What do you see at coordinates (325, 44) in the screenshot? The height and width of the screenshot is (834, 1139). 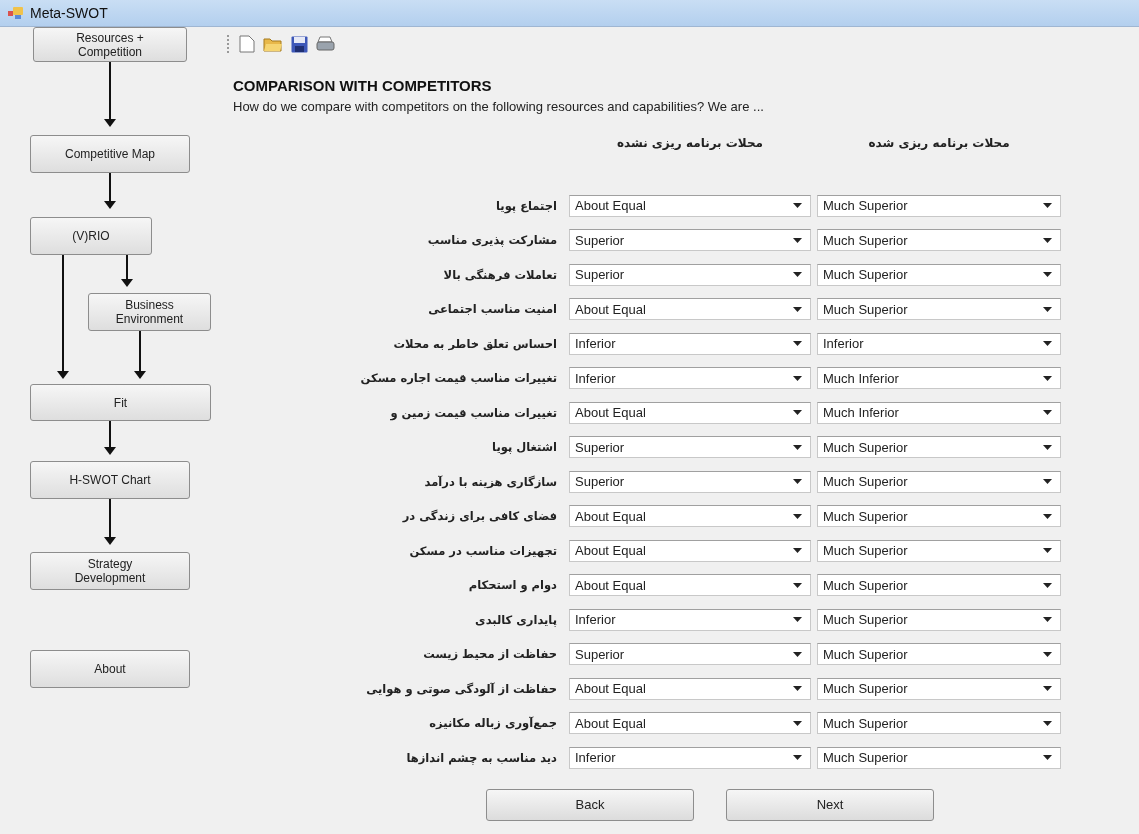 I see `print-icon` at bounding box center [325, 44].